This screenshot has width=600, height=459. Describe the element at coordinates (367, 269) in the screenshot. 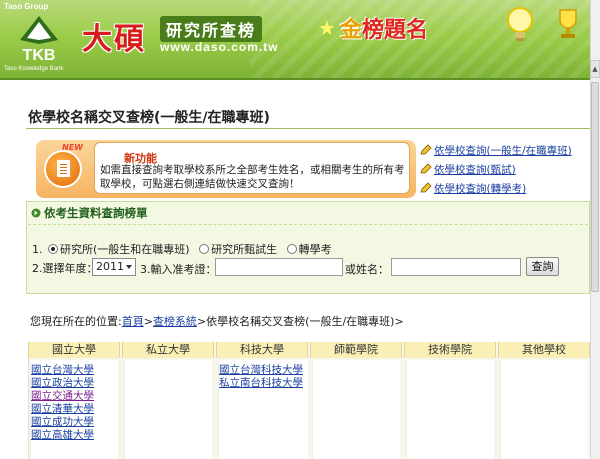

I see `name-label: 或姓名：` at that location.